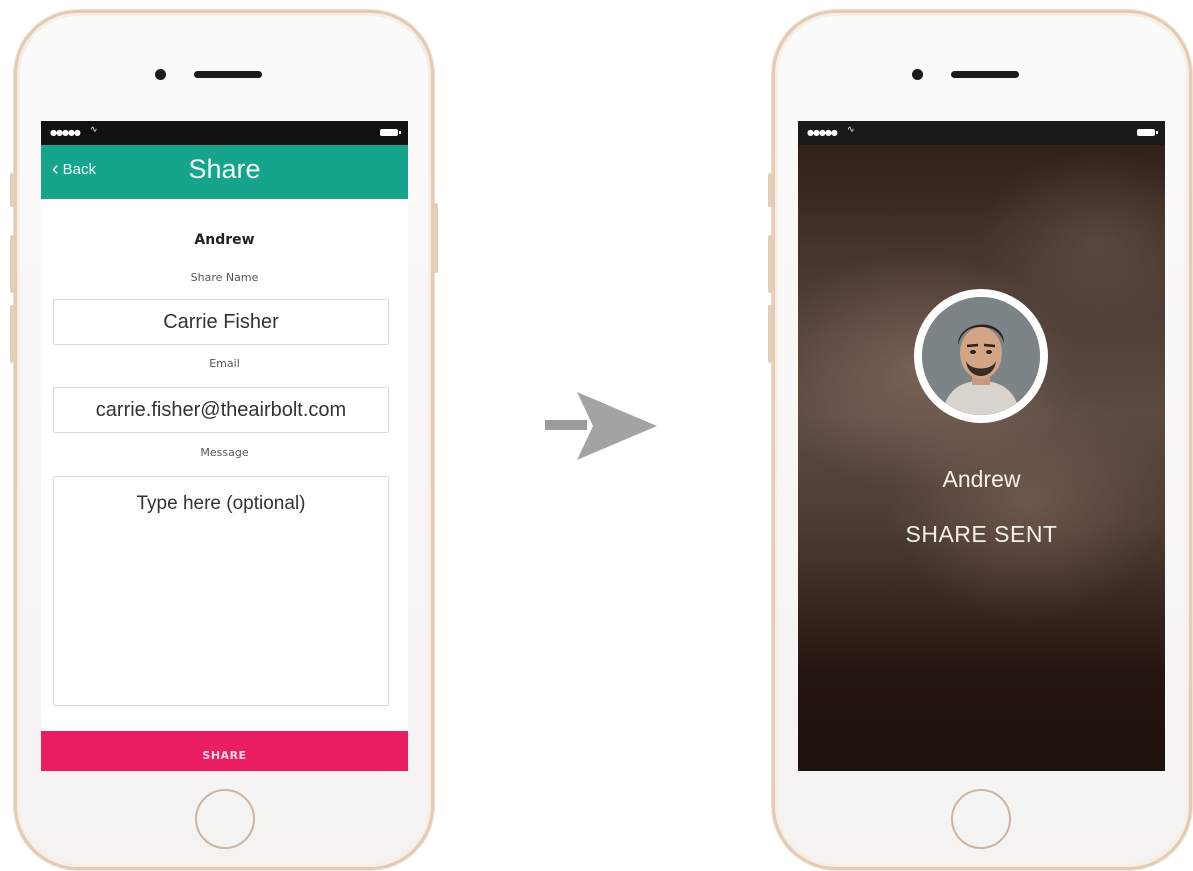  What do you see at coordinates (601, 426) in the screenshot?
I see `arrow-right-icon` at bounding box center [601, 426].